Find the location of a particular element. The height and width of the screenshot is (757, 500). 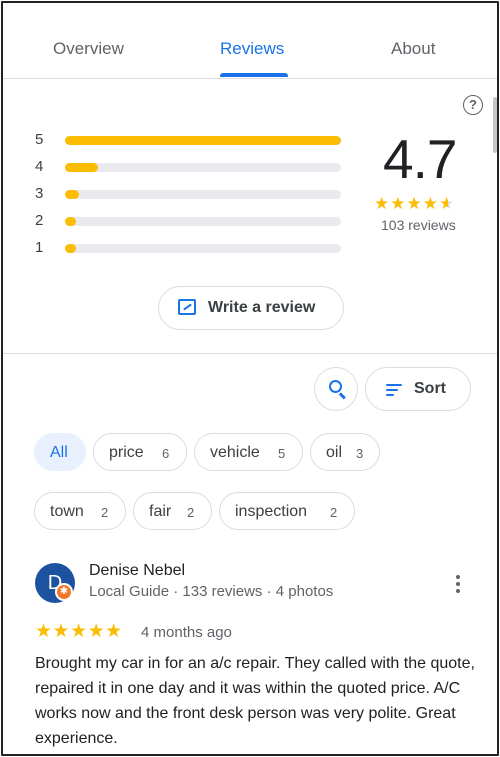

histogram-row-5: 5 is located at coordinates (190, 139).